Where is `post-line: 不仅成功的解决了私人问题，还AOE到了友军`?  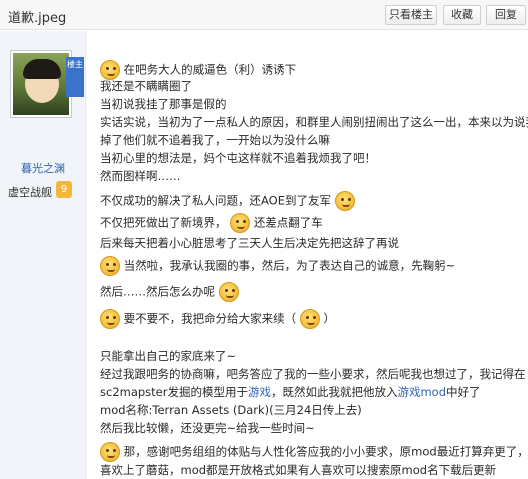 post-line: 不仅成功的解决了私人问题，还AOE到了友军 is located at coordinates (215, 200).